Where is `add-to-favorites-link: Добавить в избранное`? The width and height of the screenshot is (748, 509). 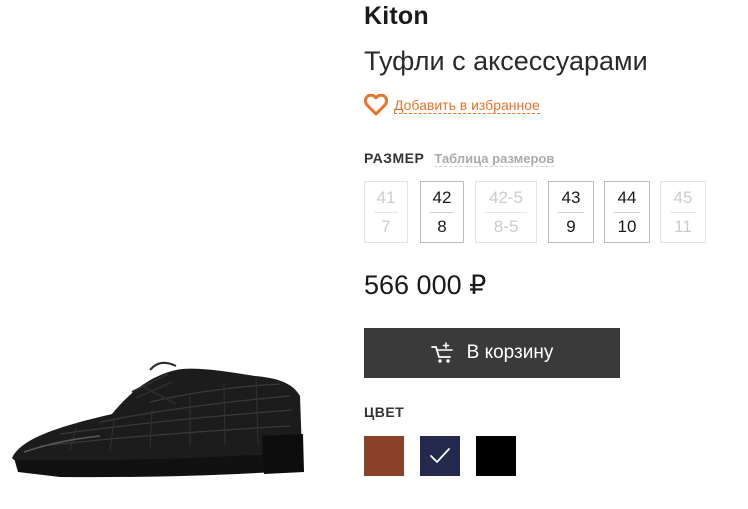 add-to-favorites-link: Добавить в избранное is located at coordinates (452, 105).